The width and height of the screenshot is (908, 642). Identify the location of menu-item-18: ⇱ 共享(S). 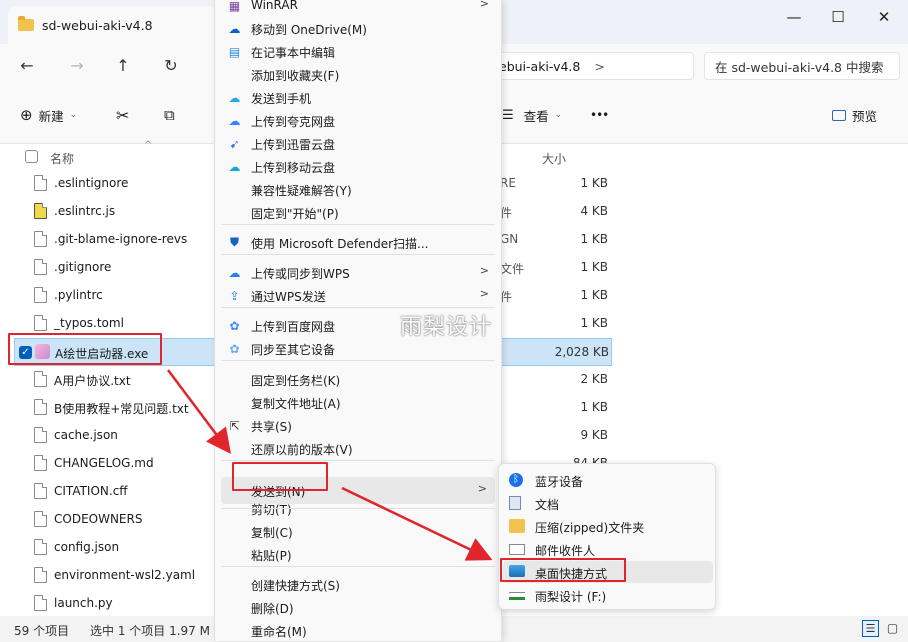
(358, 425).